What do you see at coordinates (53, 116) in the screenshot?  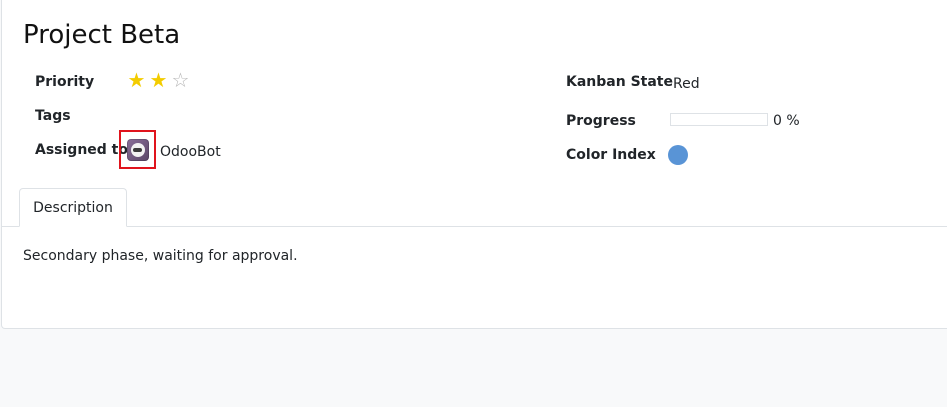 I see `tags-label: Tags` at bounding box center [53, 116].